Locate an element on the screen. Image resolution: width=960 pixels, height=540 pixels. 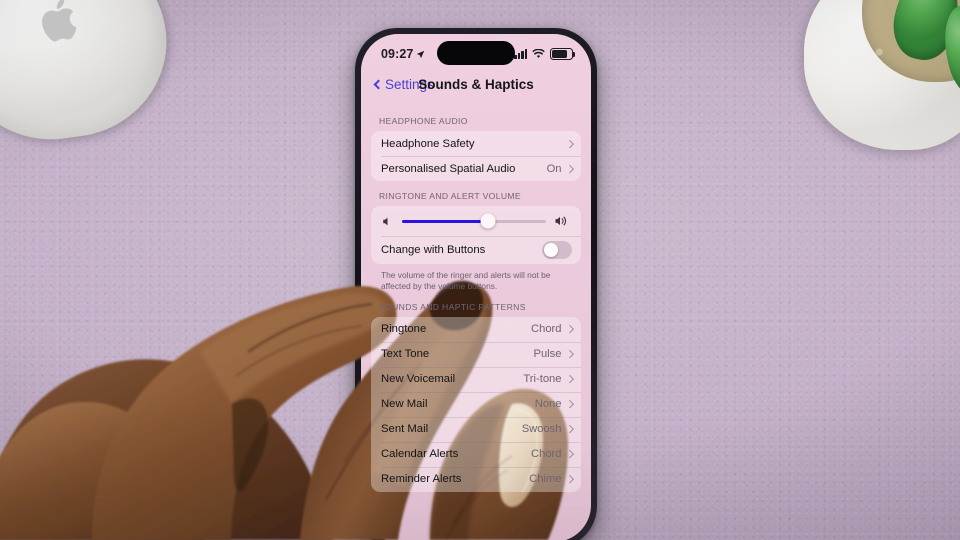
row-value: Tri-tone is located at coordinates (542, 379).